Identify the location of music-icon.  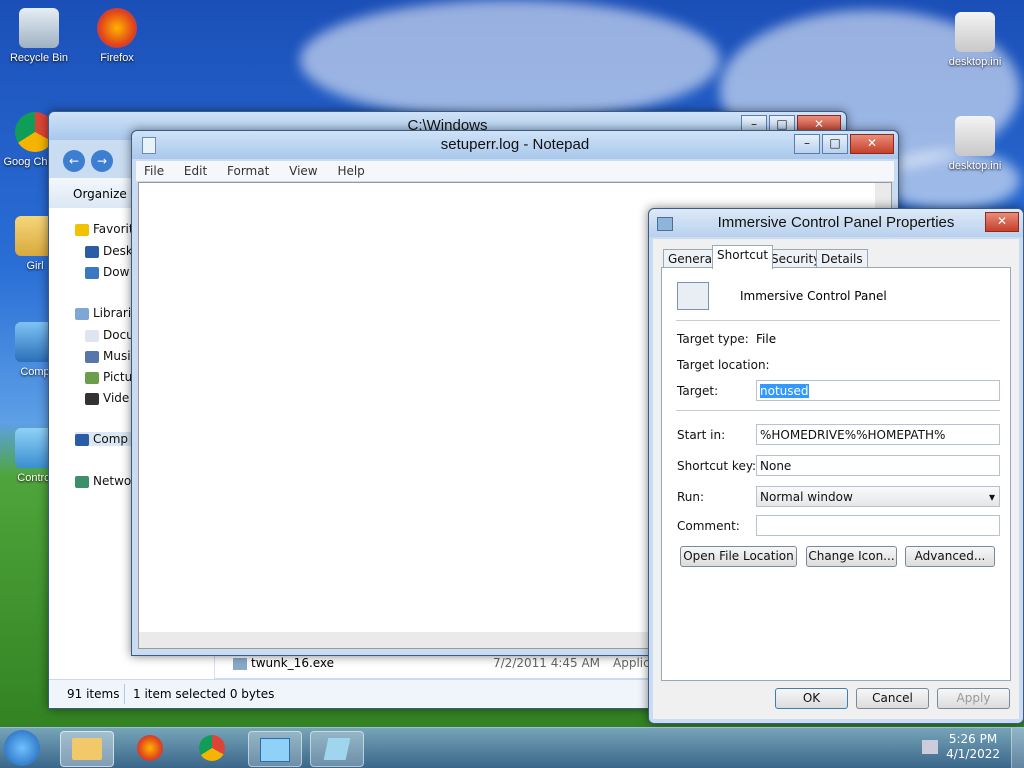
(92, 356).